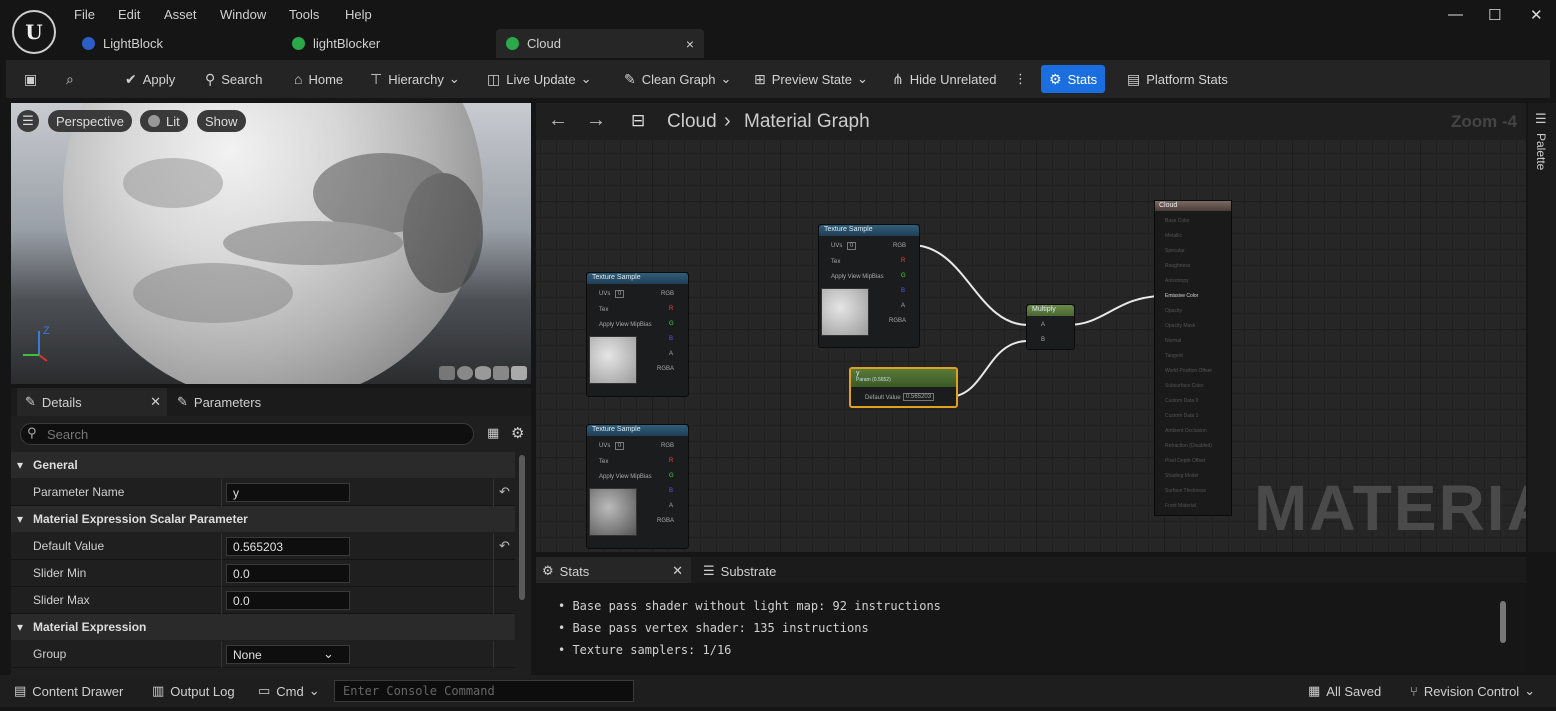 The image size is (1556, 711). I want to click on search-button: ⚲ Search, so click(233, 79).